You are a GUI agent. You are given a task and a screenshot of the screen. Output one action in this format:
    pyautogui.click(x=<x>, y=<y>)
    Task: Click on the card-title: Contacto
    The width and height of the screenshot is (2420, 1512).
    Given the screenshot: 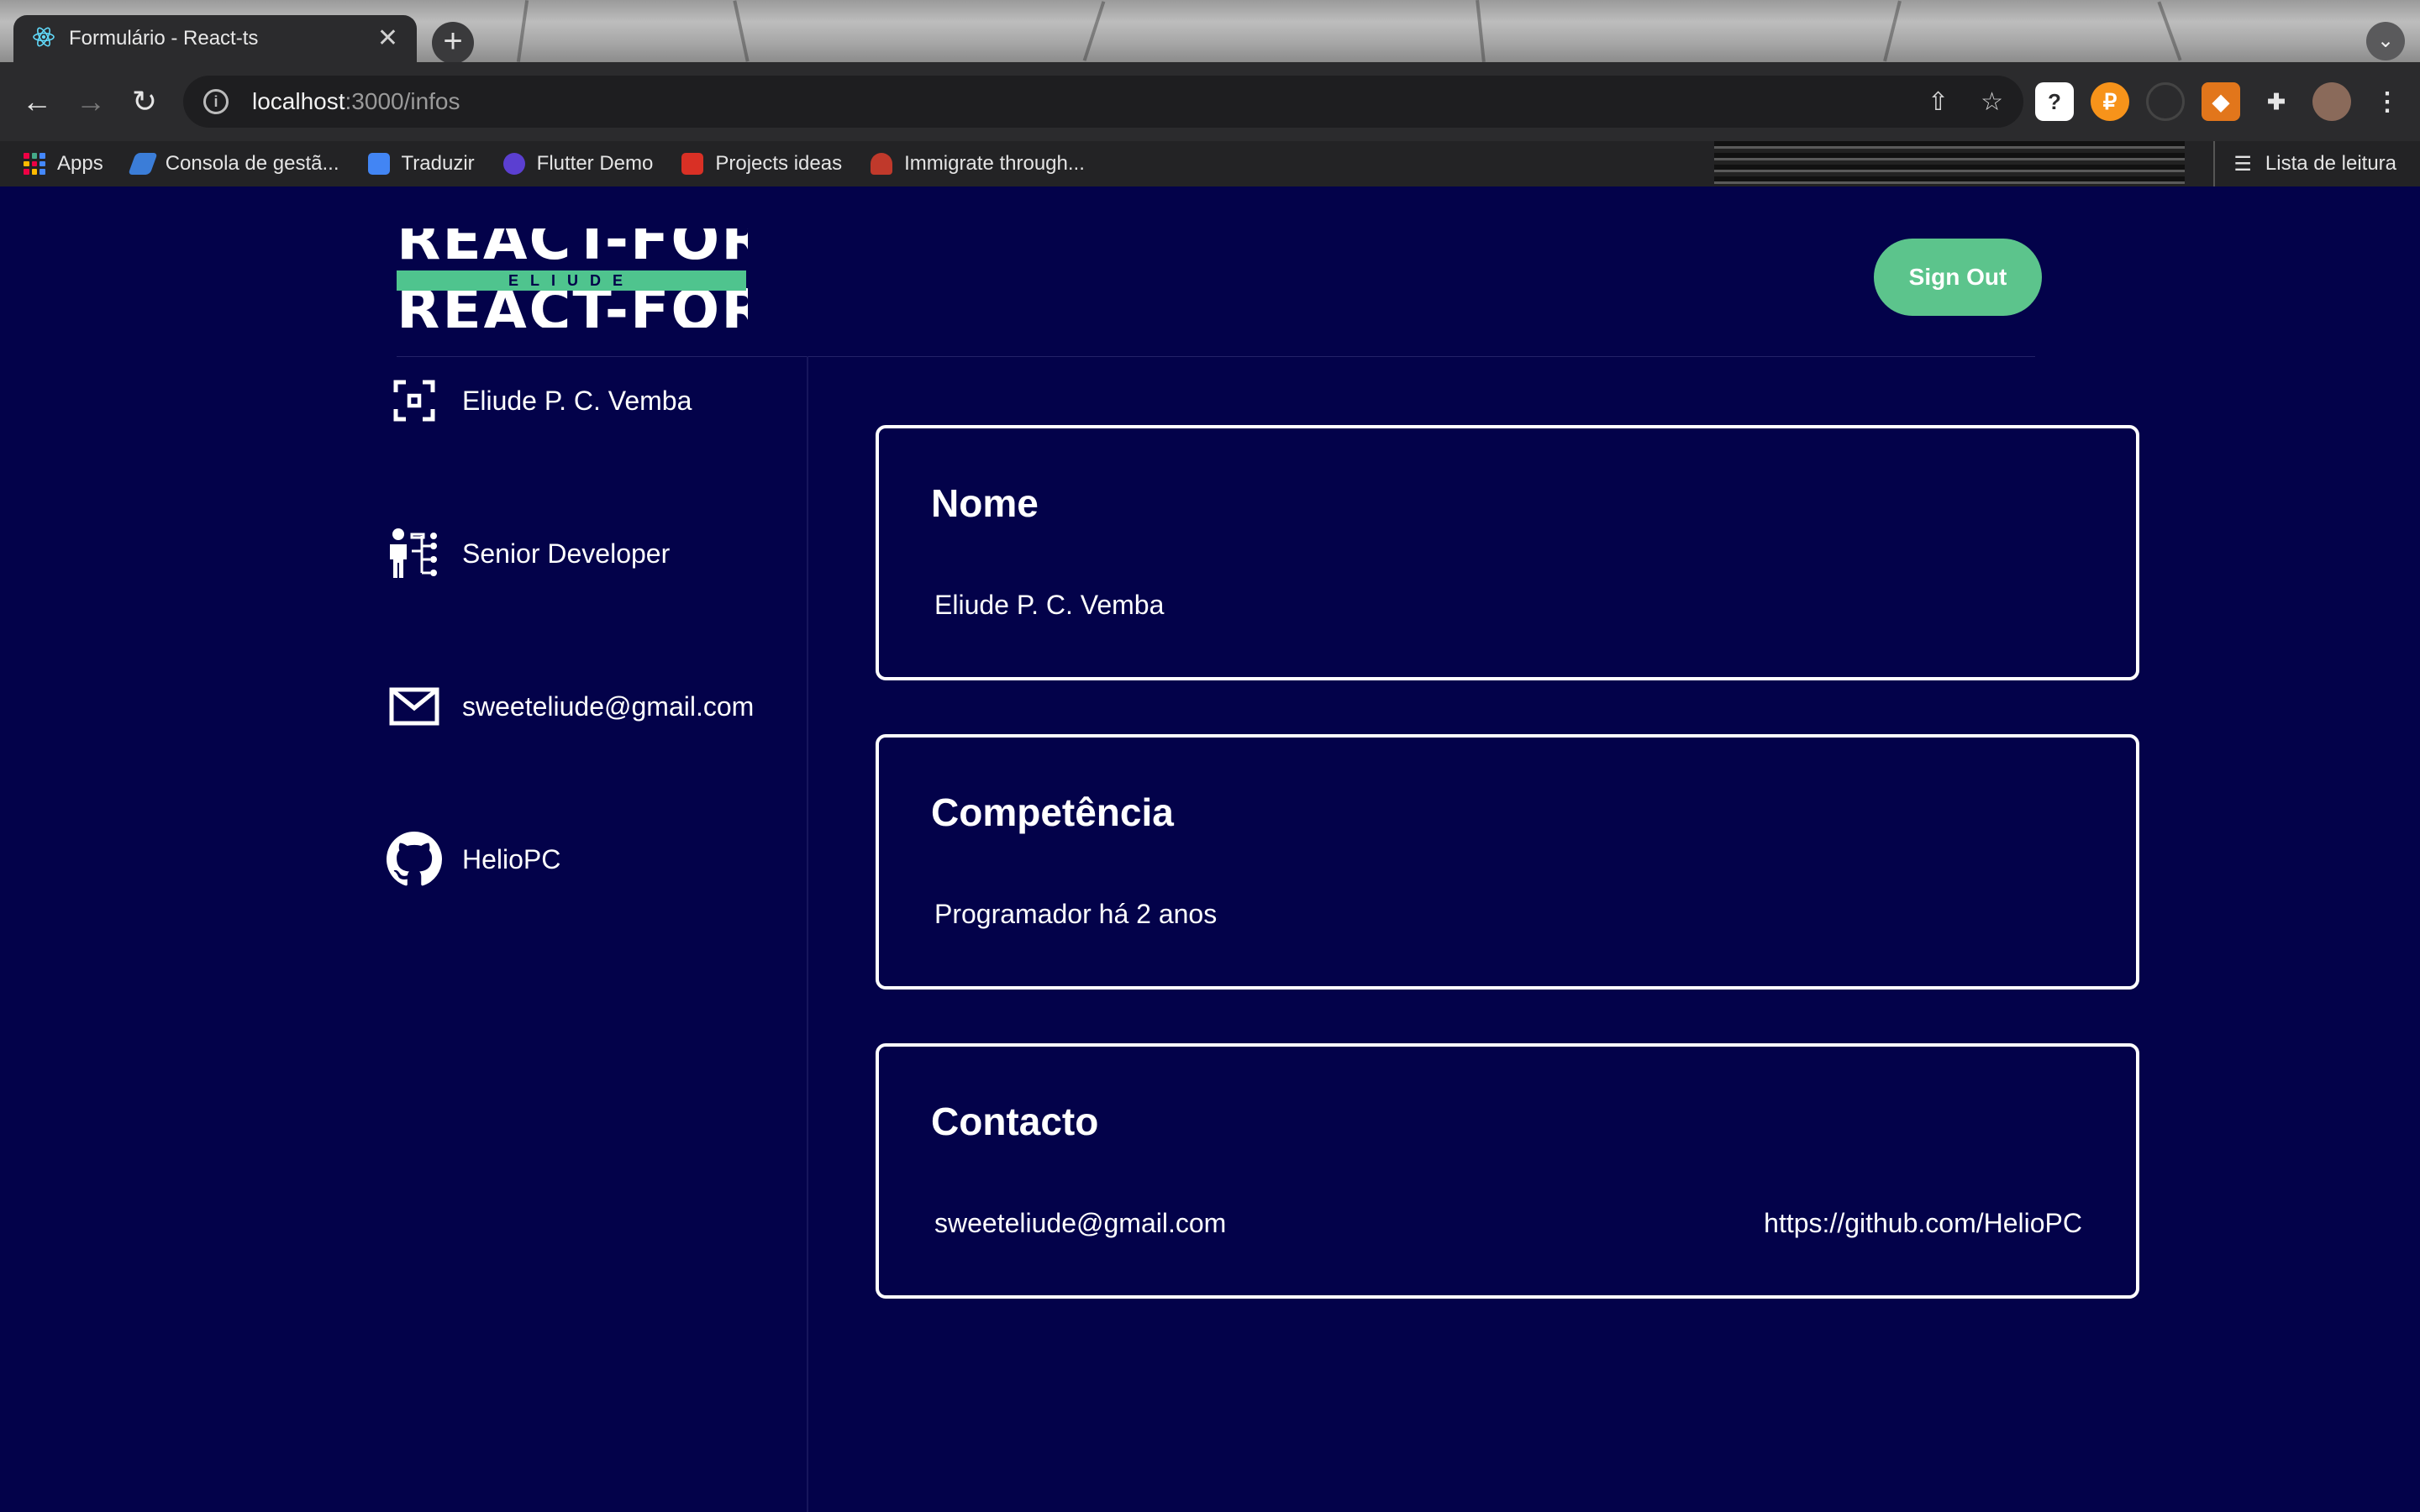 What is the action you would take?
    pyautogui.click(x=1015, y=1121)
    